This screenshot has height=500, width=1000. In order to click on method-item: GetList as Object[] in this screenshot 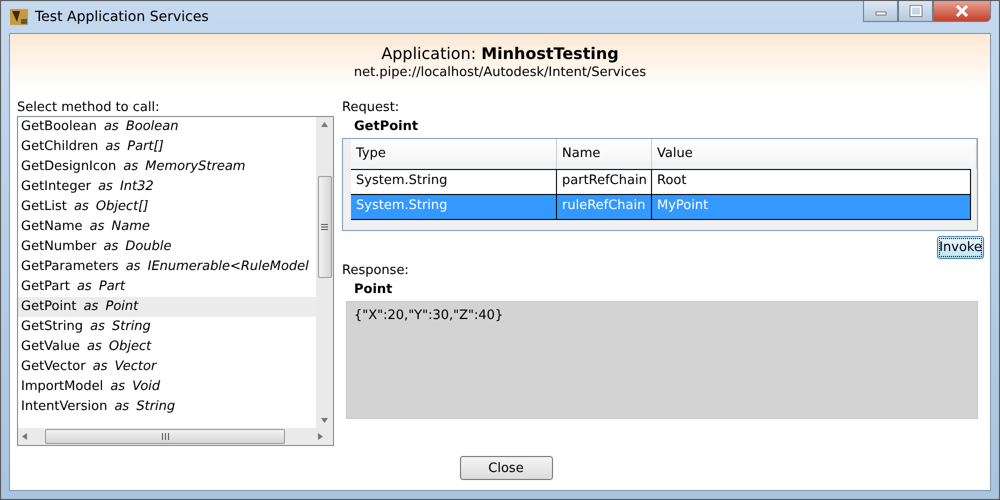, I will do `click(167, 206)`.